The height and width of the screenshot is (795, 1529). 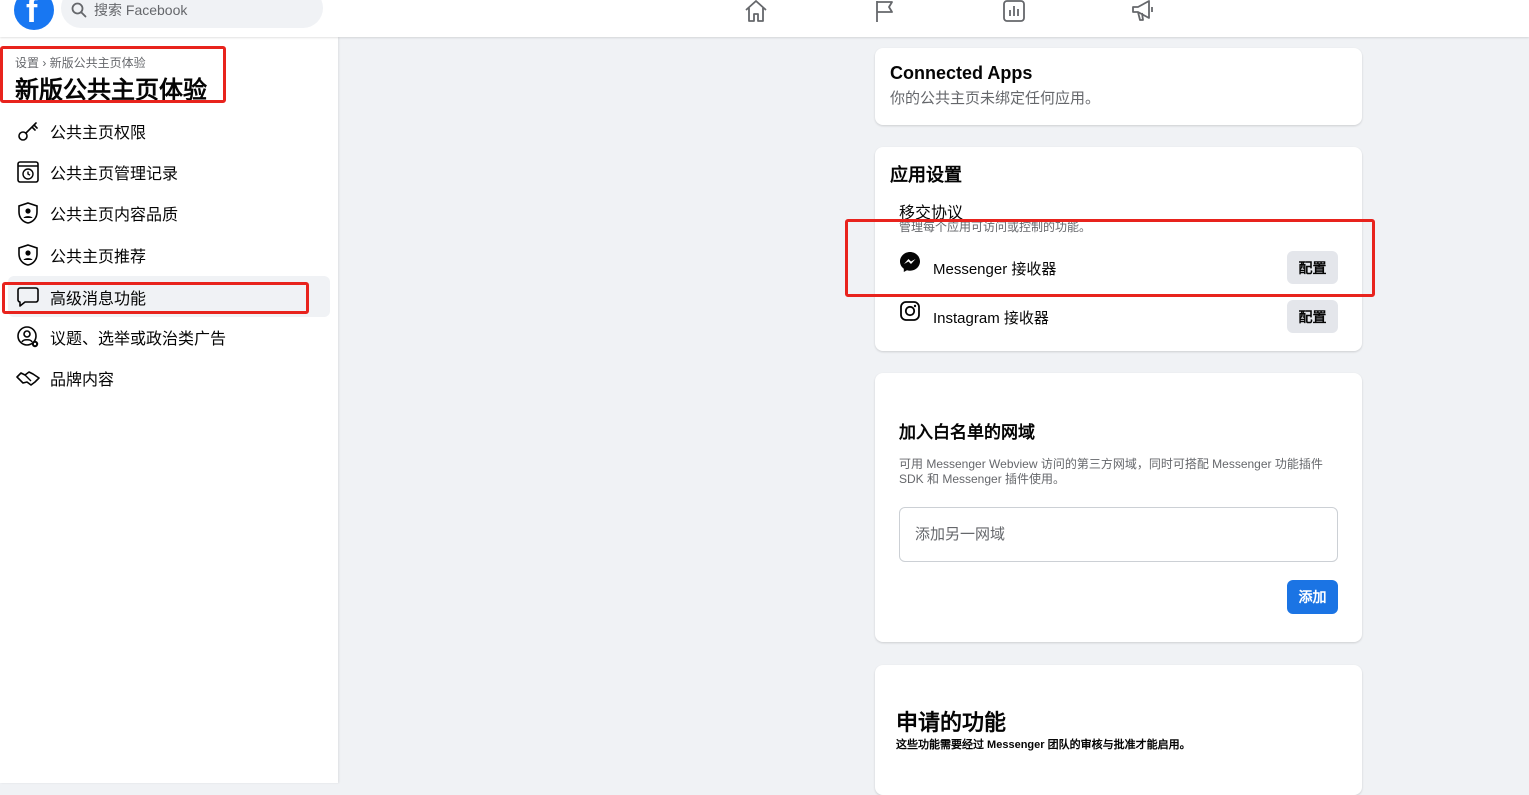 What do you see at coordinates (98, 299) in the screenshot?
I see `sidebar-item-label: 高级消息功能` at bounding box center [98, 299].